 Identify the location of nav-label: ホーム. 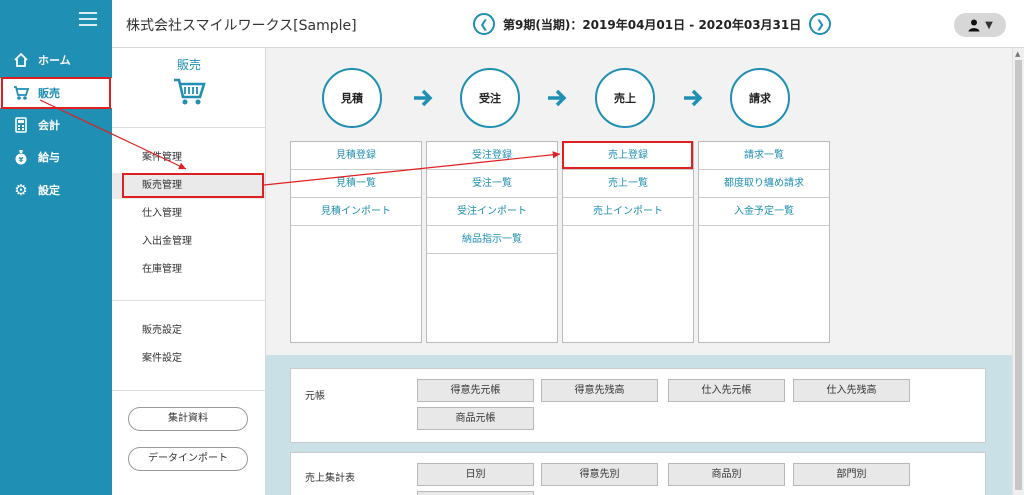
(54, 60).